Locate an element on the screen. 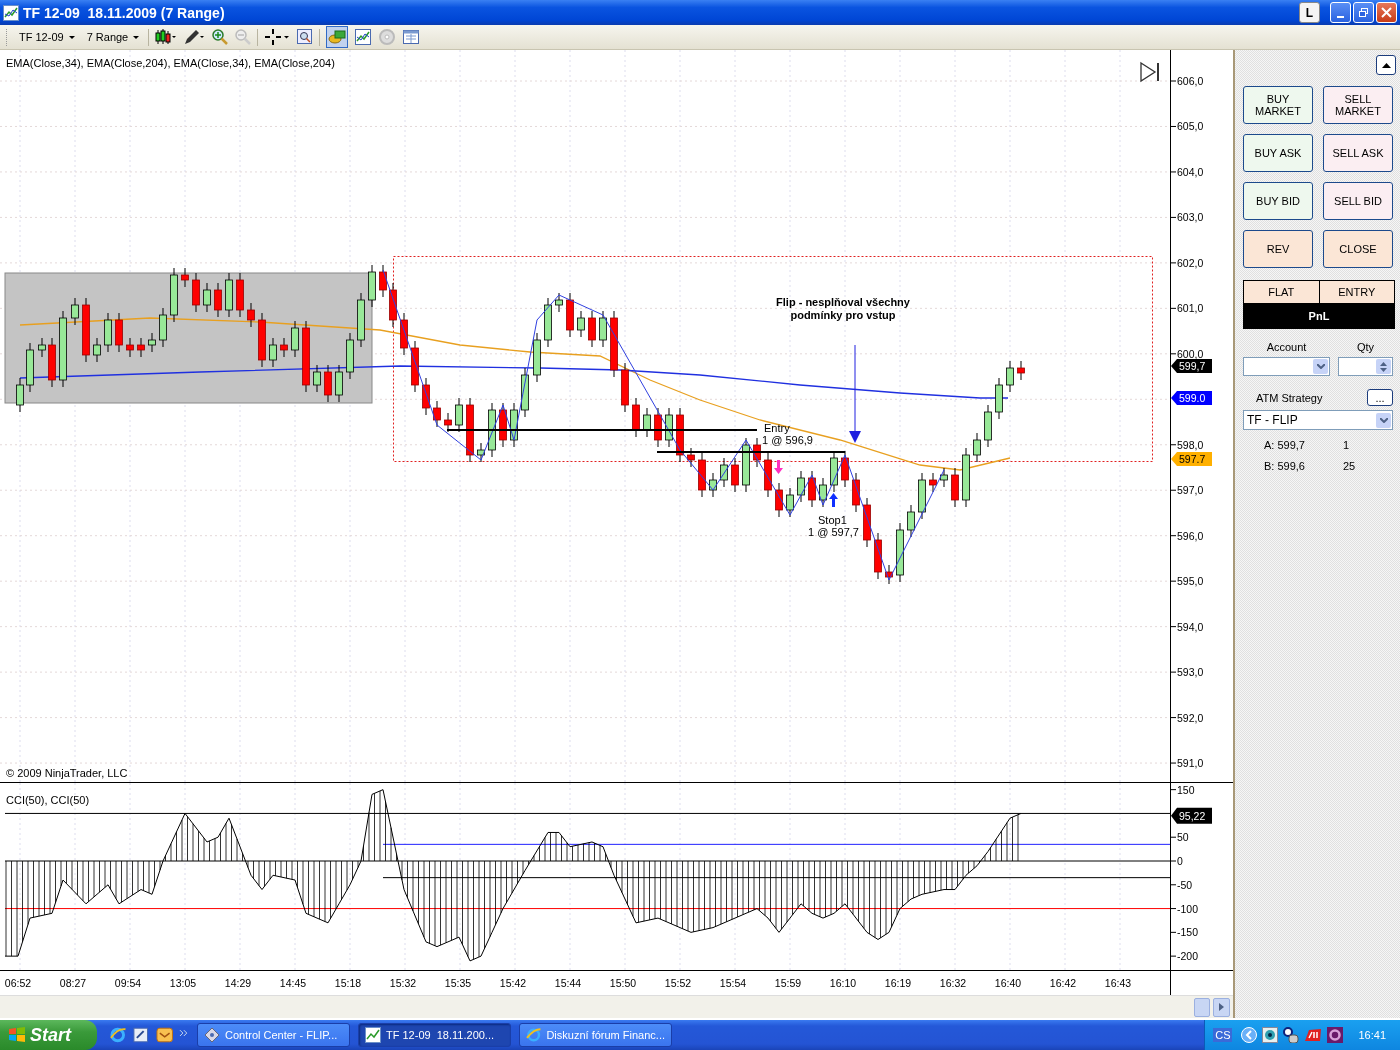  order-button: SELL BID is located at coordinates (1358, 201).